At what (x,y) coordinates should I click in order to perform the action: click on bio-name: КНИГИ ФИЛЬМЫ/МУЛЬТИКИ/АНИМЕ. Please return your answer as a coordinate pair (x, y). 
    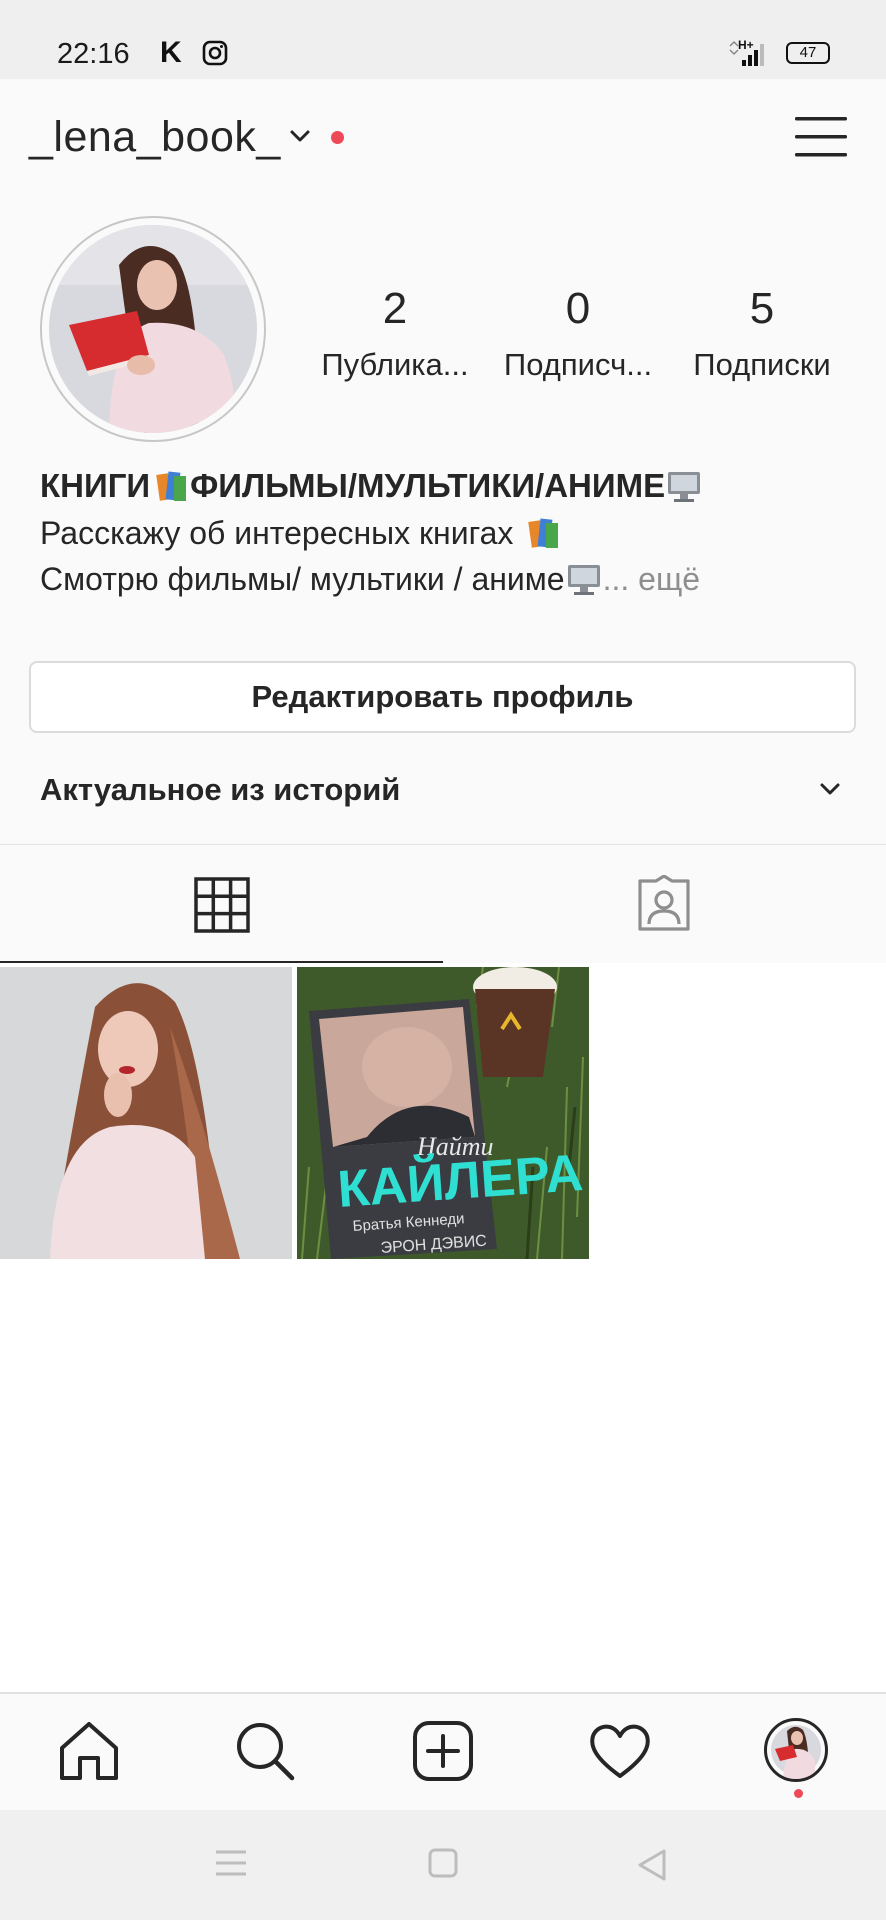
    Looking at the image, I should click on (371, 486).